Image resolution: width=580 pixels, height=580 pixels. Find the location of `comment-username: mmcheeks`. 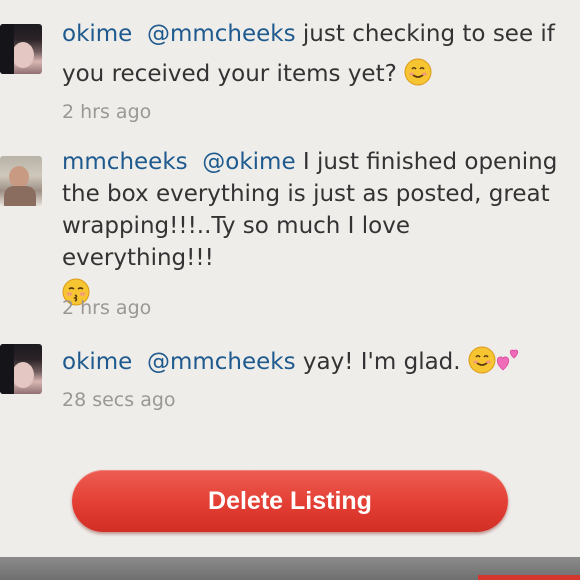

comment-username: mmcheeks is located at coordinates (125, 162).